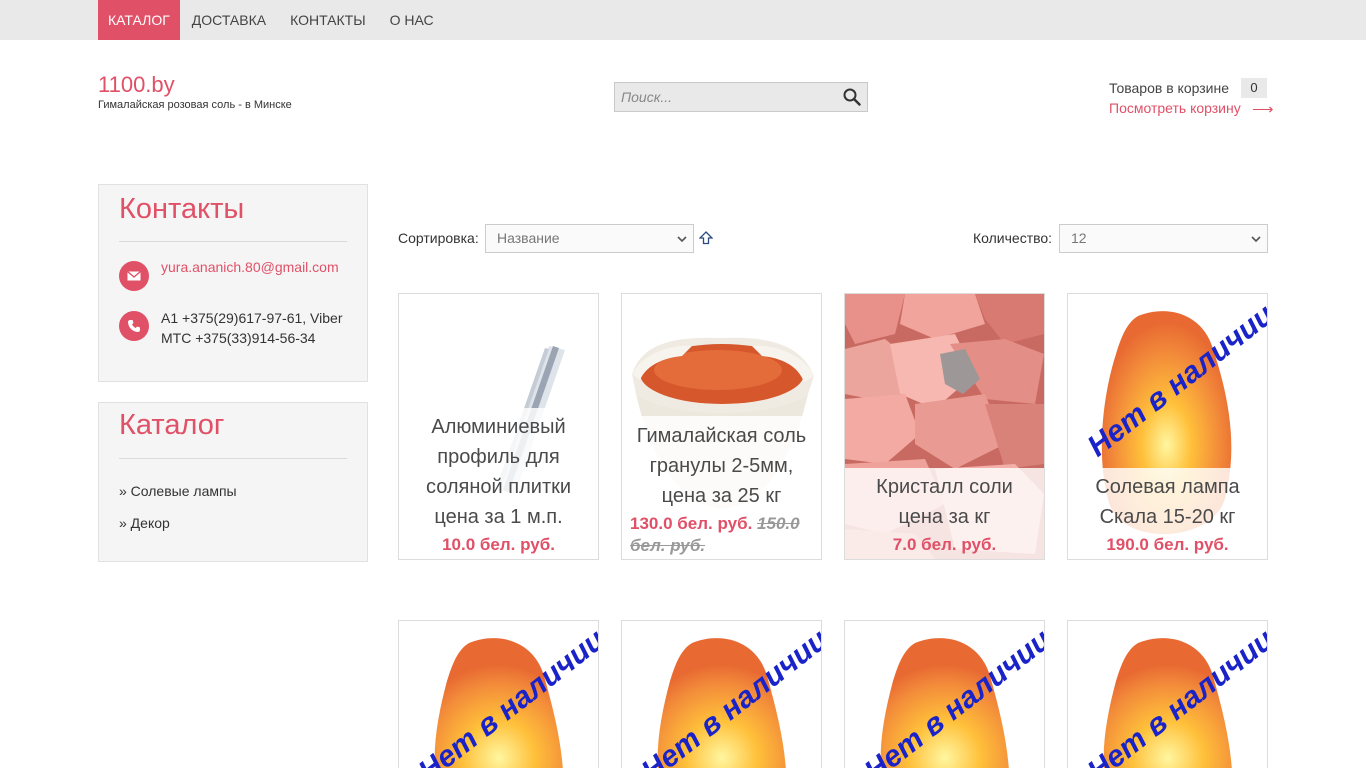 The image size is (1366, 768). Describe the element at coordinates (136, 85) in the screenshot. I see `site-logo: 1100.by` at that location.